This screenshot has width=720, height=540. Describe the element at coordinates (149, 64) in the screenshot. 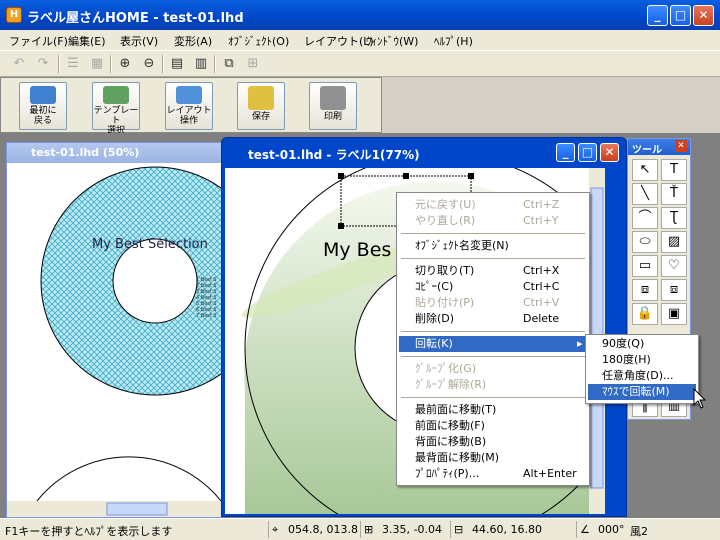

I see `zoom-out-icon: ⊖` at that location.